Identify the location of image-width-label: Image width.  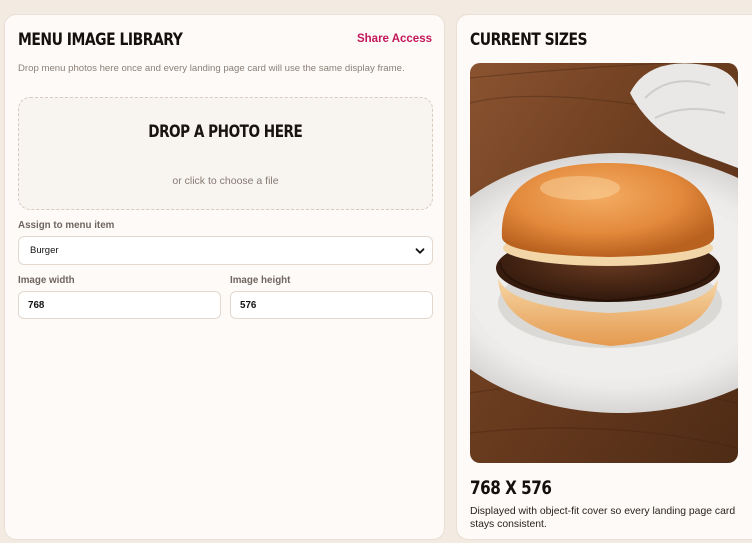
(46, 280).